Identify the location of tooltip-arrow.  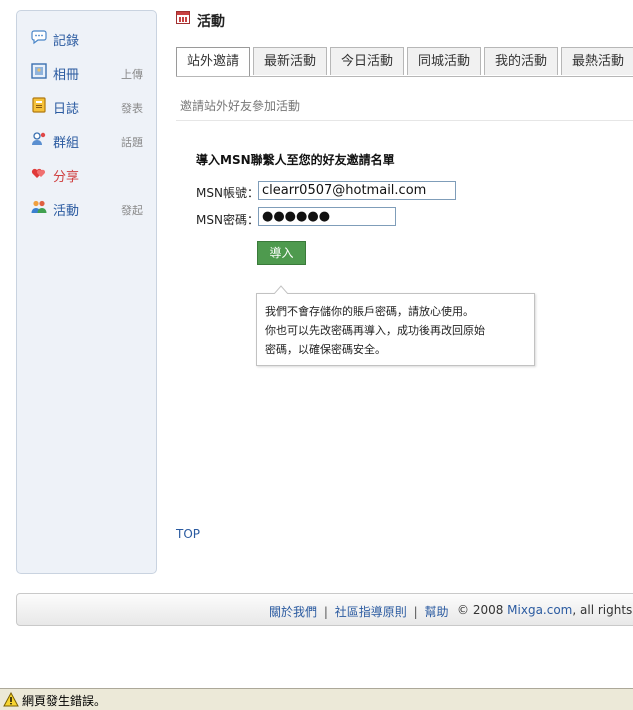
(281, 289).